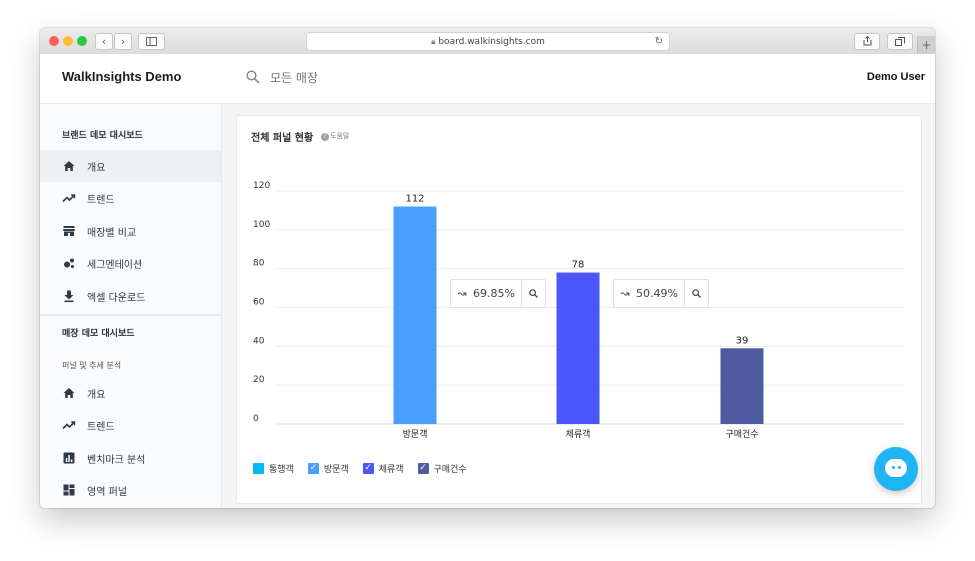 The width and height of the screenshot is (975, 561). I want to click on sidebar-item-store-compare: 매장별 비교, so click(130, 231).